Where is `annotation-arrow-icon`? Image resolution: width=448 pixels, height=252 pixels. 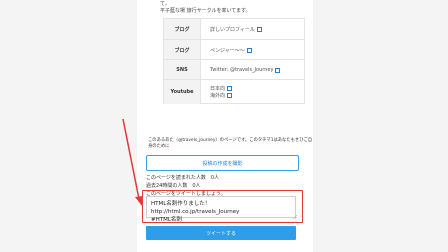
annotation-arrow-icon is located at coordinates (132, 162).